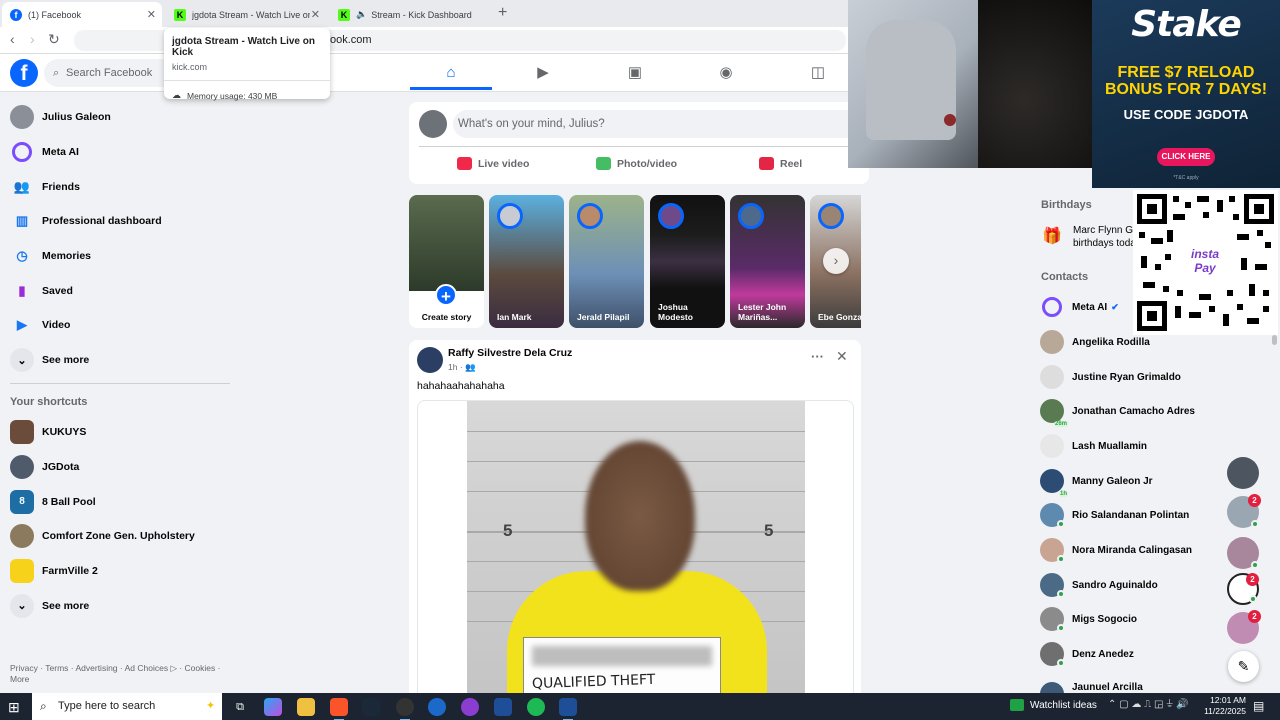  Describe the element at coordinates (22, 186) in the screenshot. I see `friends-icon: 👥` at that location.